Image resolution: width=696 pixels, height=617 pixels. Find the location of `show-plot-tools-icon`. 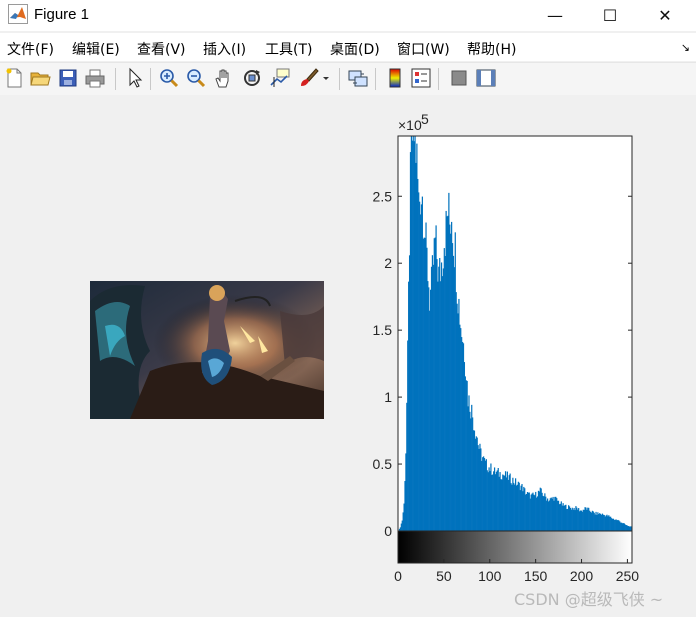

show-plot-tools-icon is located at coordinates (486, 78).